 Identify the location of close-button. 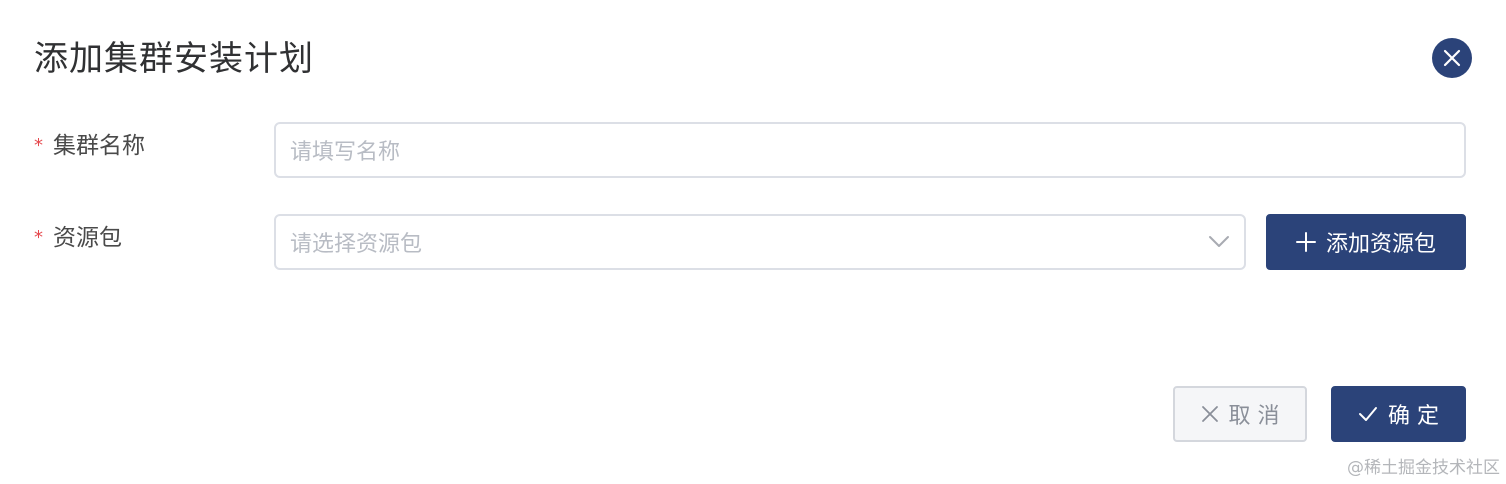
(1452, 58).